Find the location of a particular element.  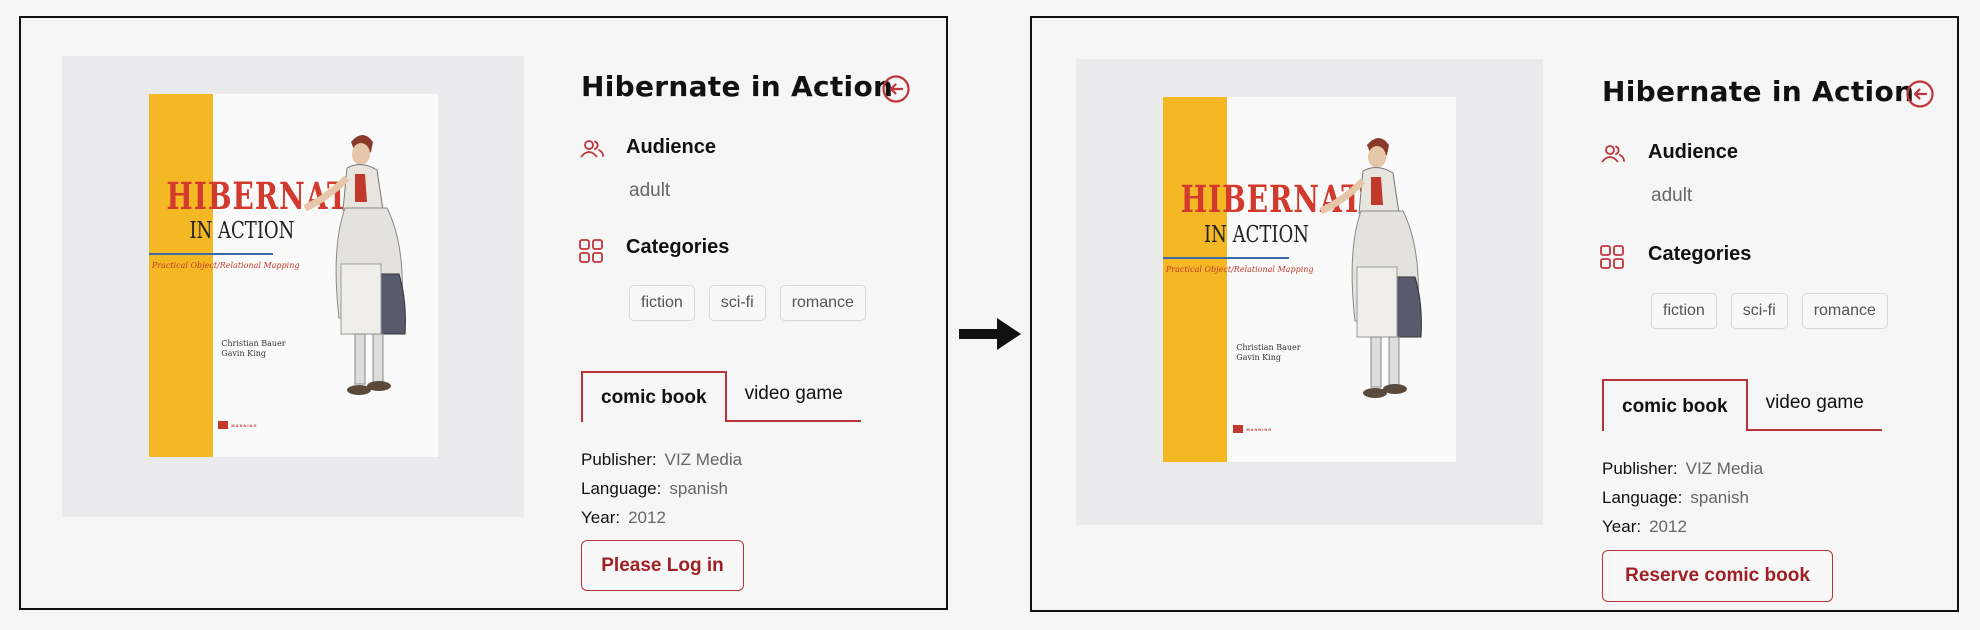

reserve-button: Reserve comic book is located at coordinates (1717, 576).